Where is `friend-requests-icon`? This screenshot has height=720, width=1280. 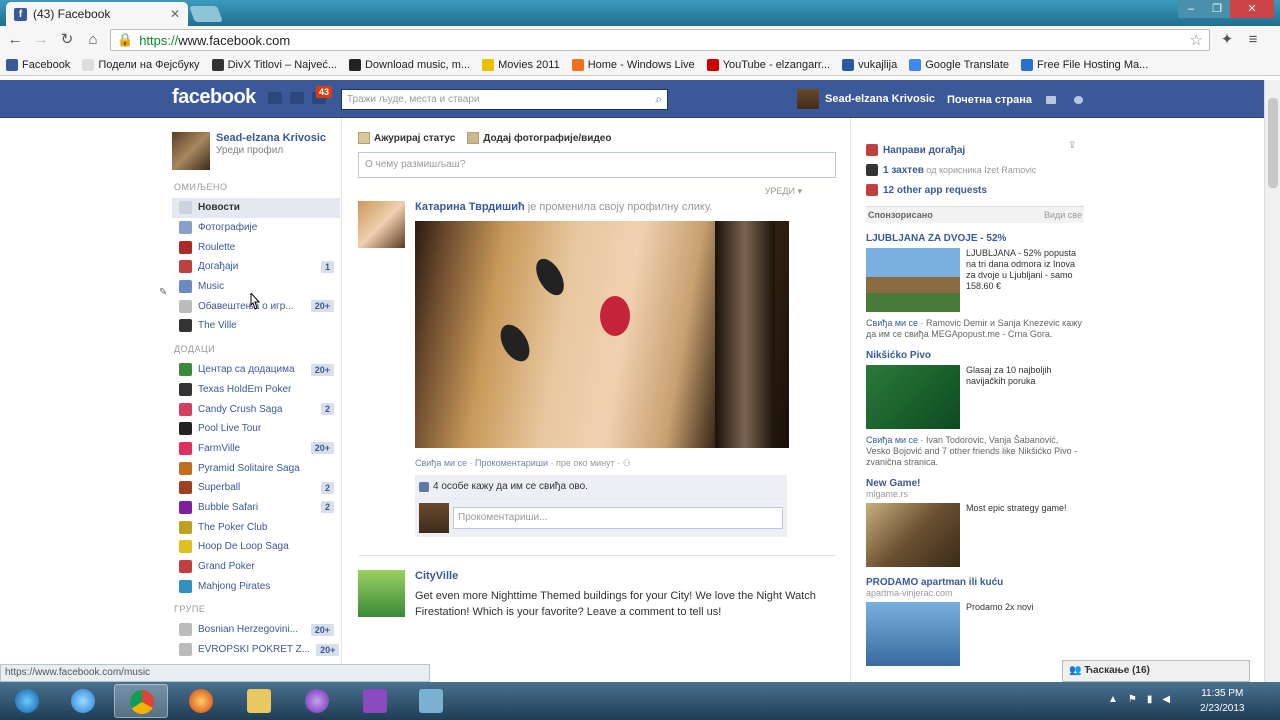 friend-requests-icon is located at coordinates (275, 98).